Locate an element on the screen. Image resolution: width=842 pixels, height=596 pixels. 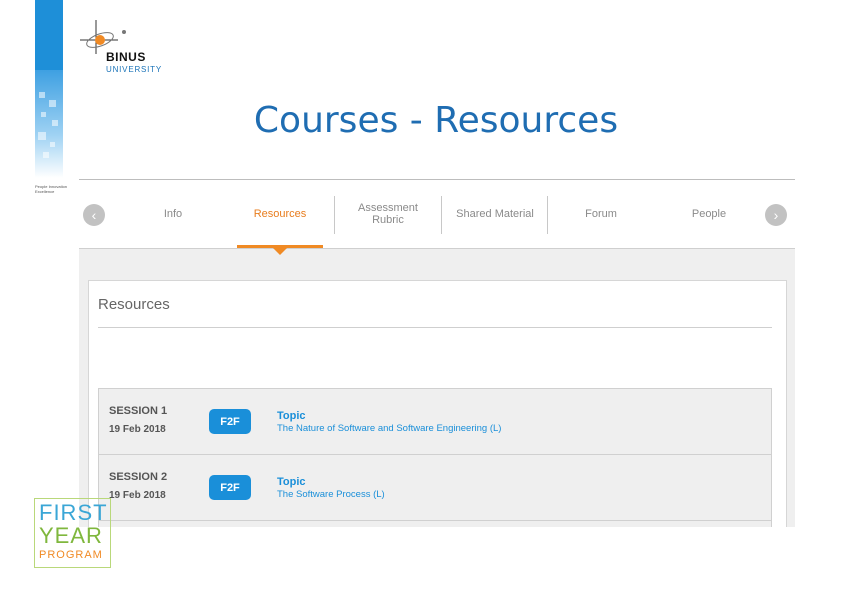
tab-shared-material: Shared Material is located at coordinates (495, 214).